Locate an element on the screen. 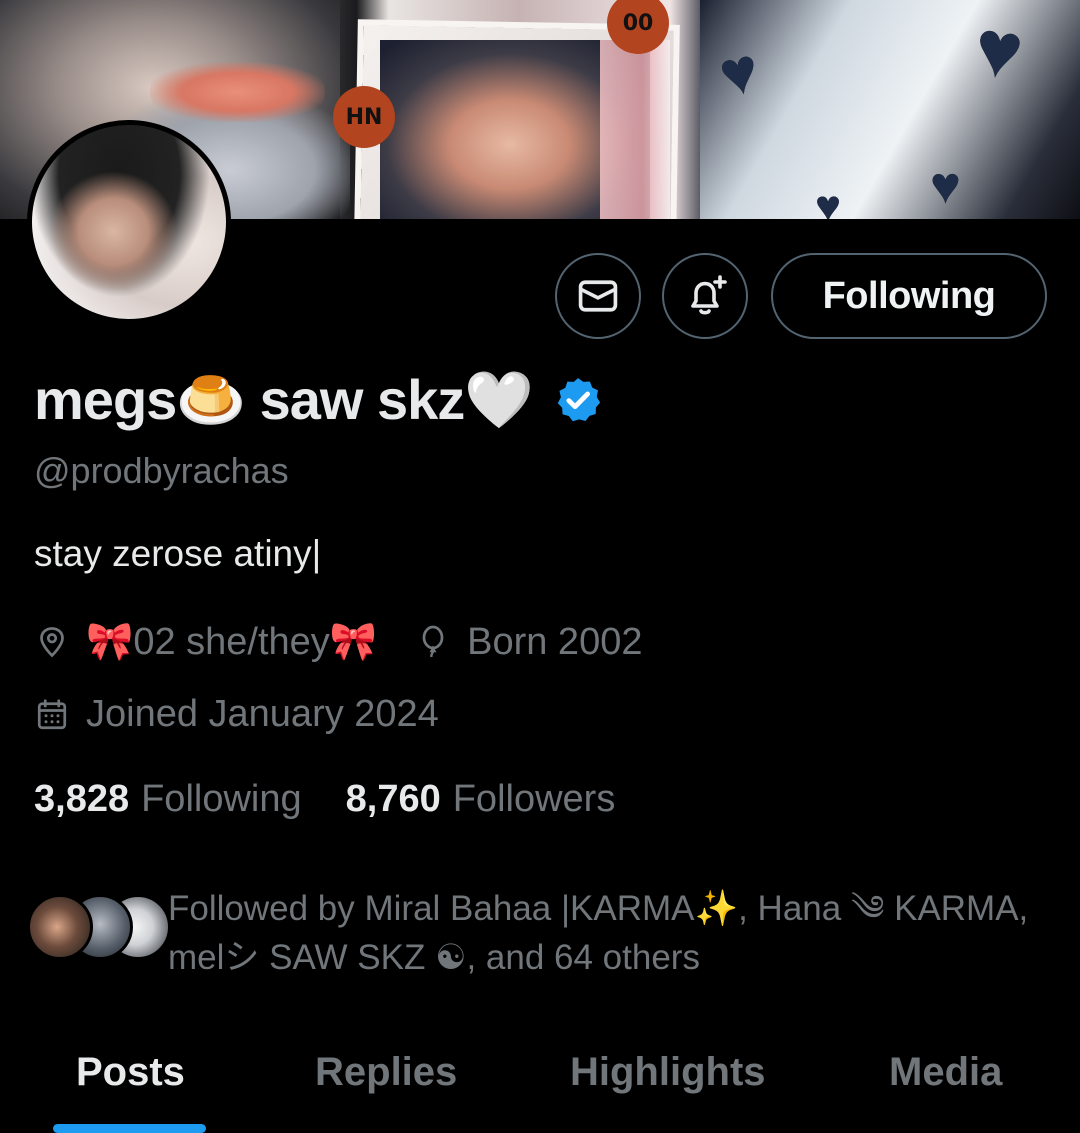 The image size is (1080, 1133). following-label: Following is located at coordinates (221, 799).